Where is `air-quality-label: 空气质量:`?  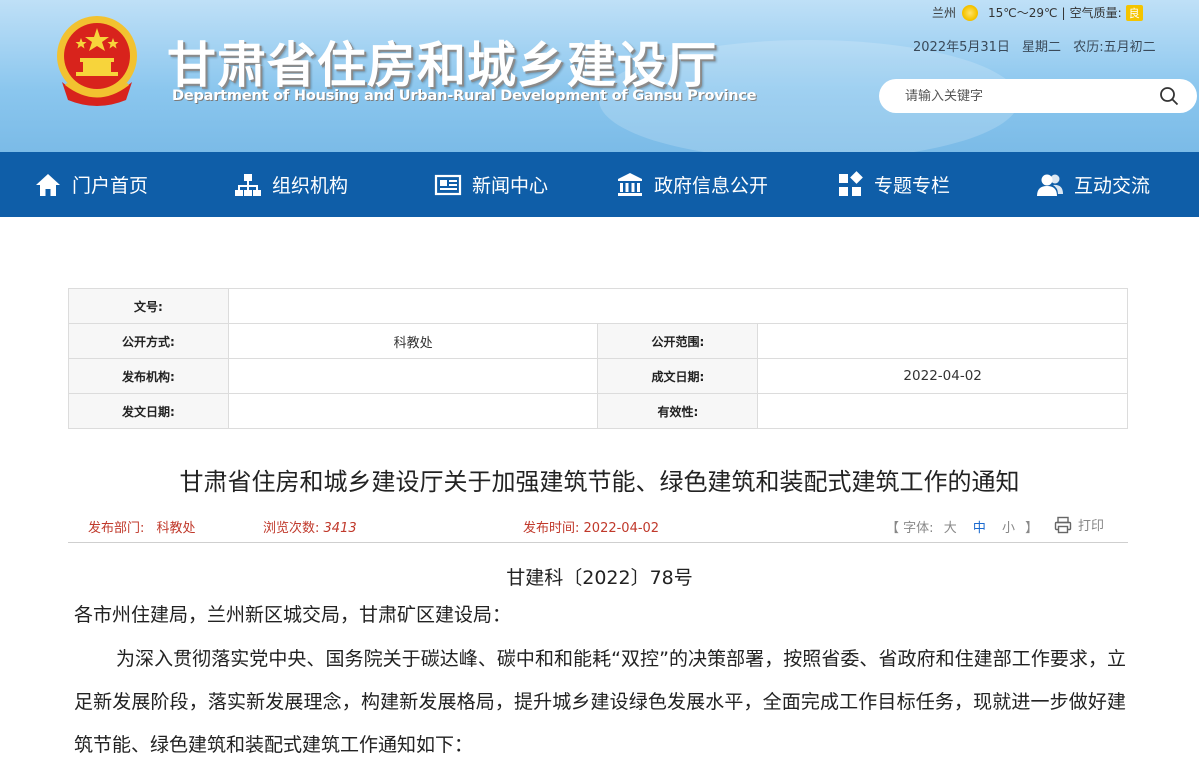 air-quality-label: 空气质量: is located at coordinates (1095, 13).